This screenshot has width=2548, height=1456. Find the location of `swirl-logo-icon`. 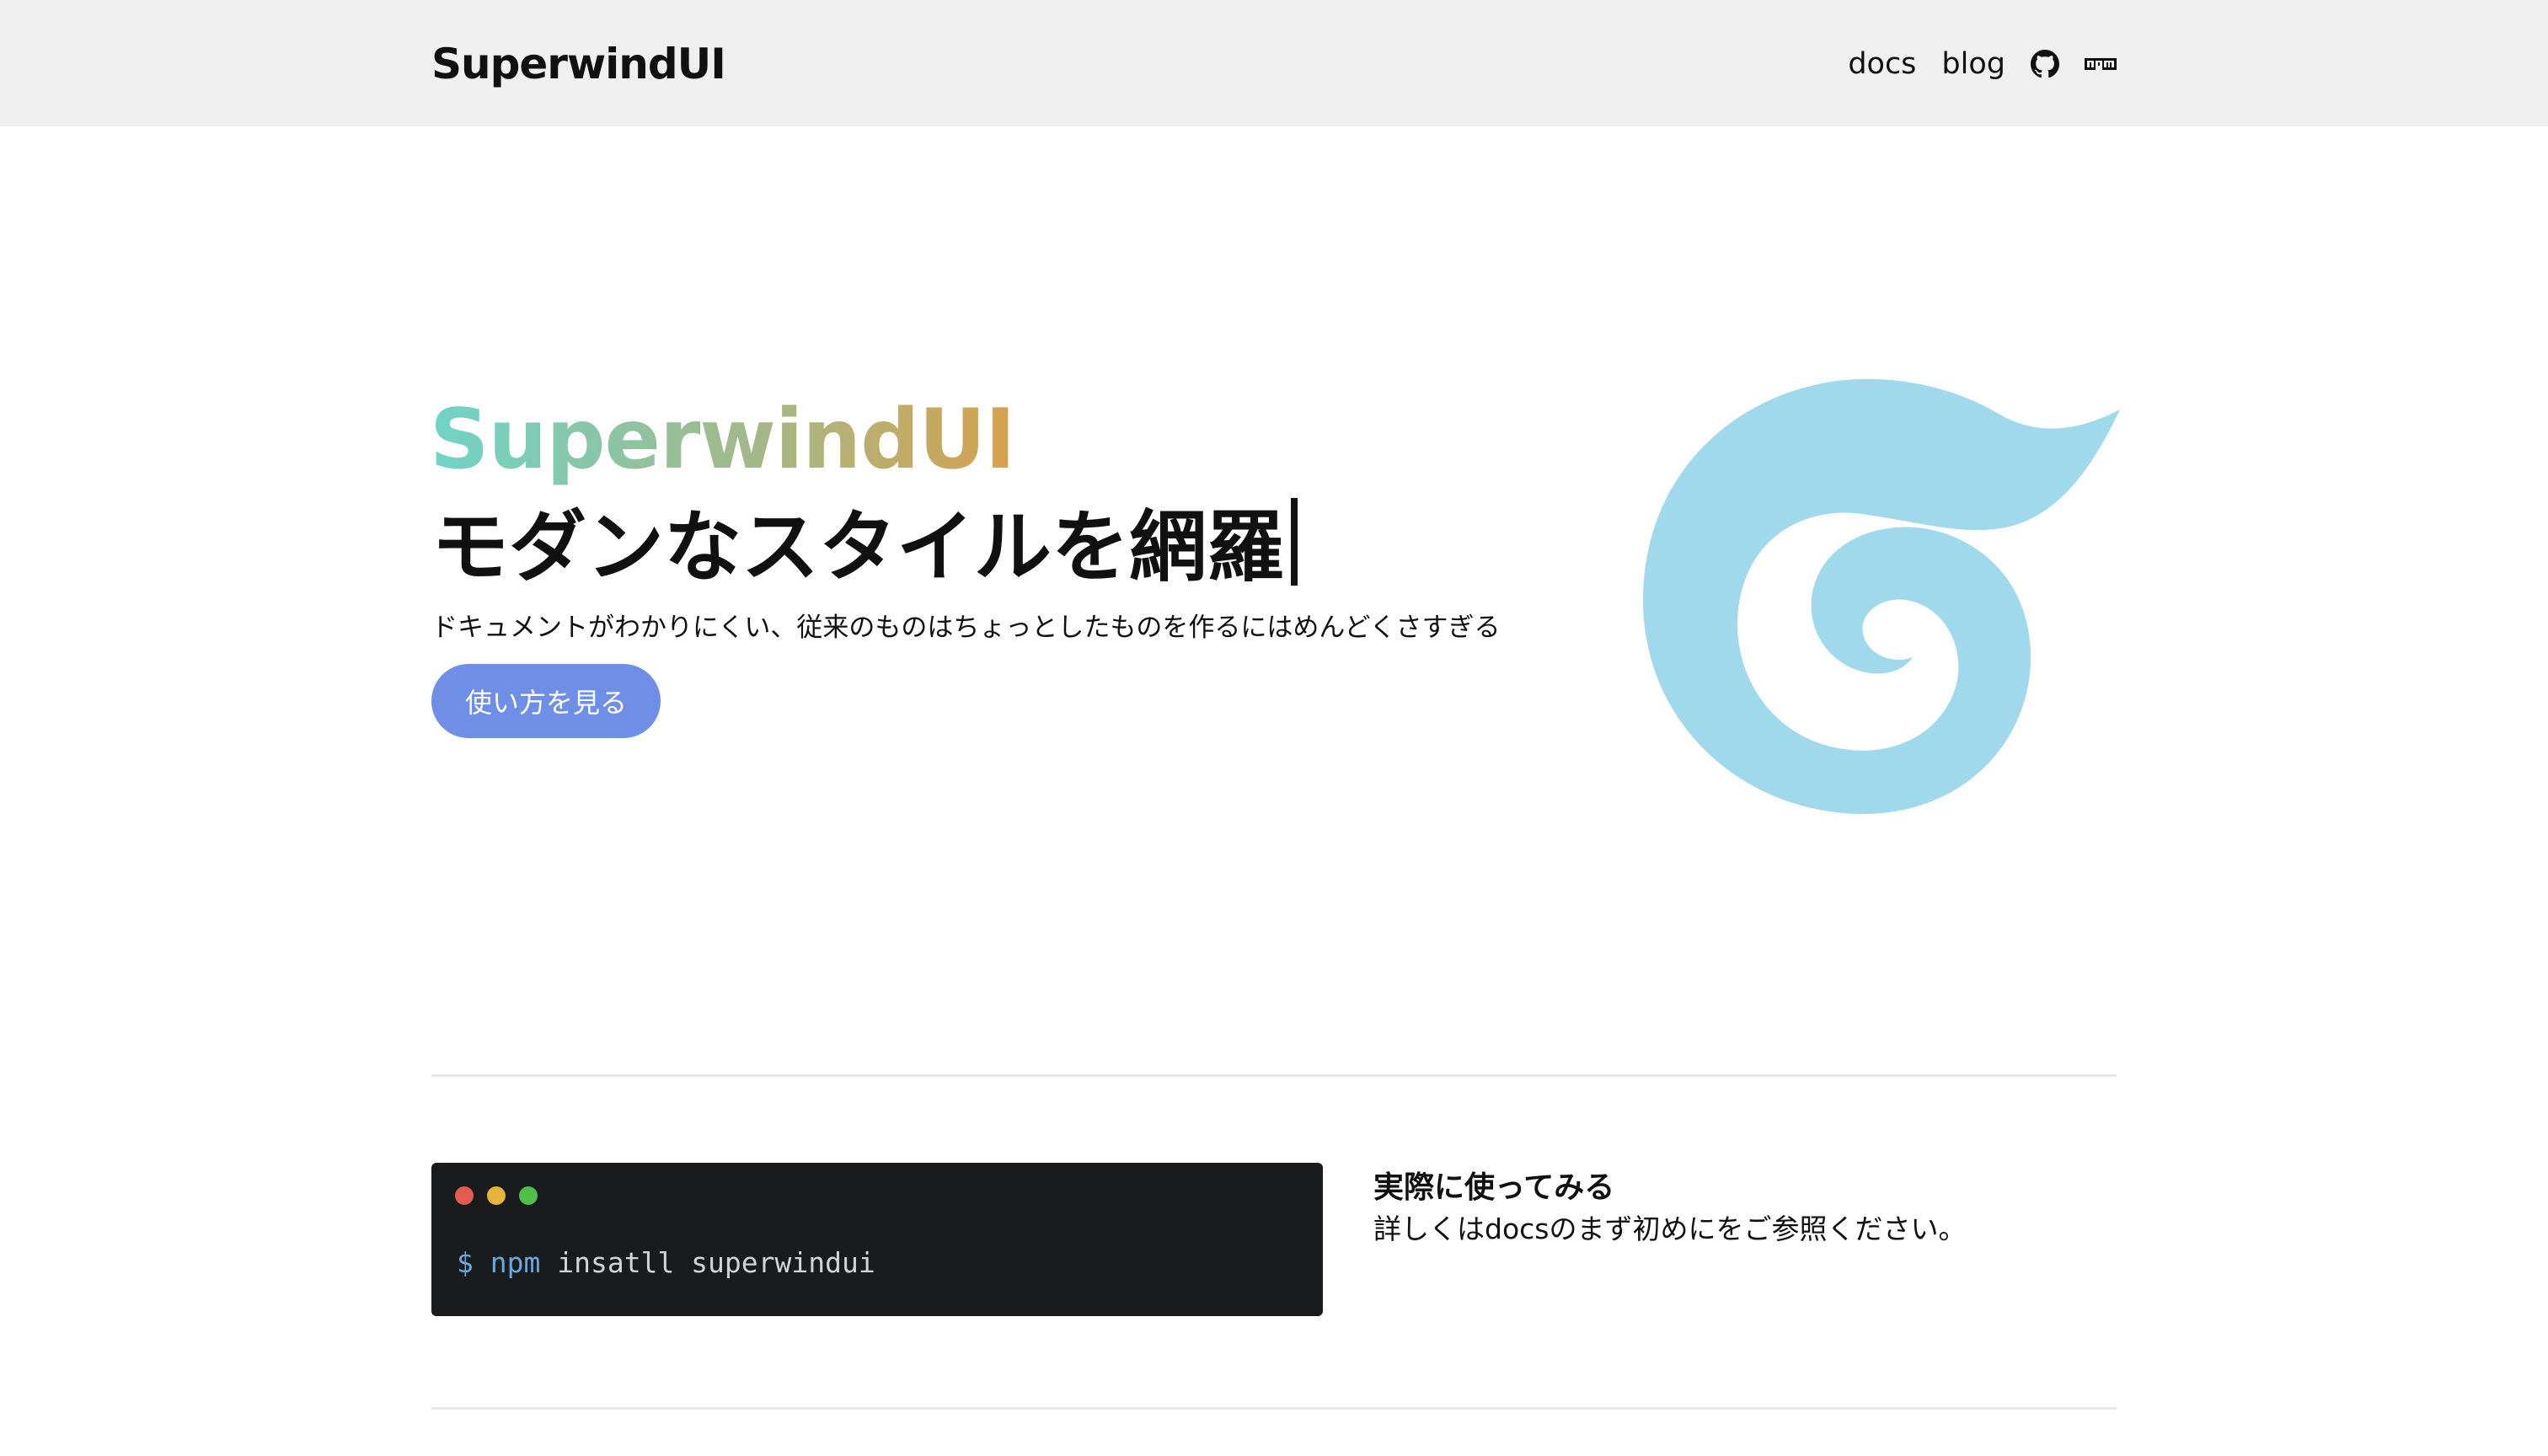

swirl-logo-icon is located at coordinates (1881, 596).